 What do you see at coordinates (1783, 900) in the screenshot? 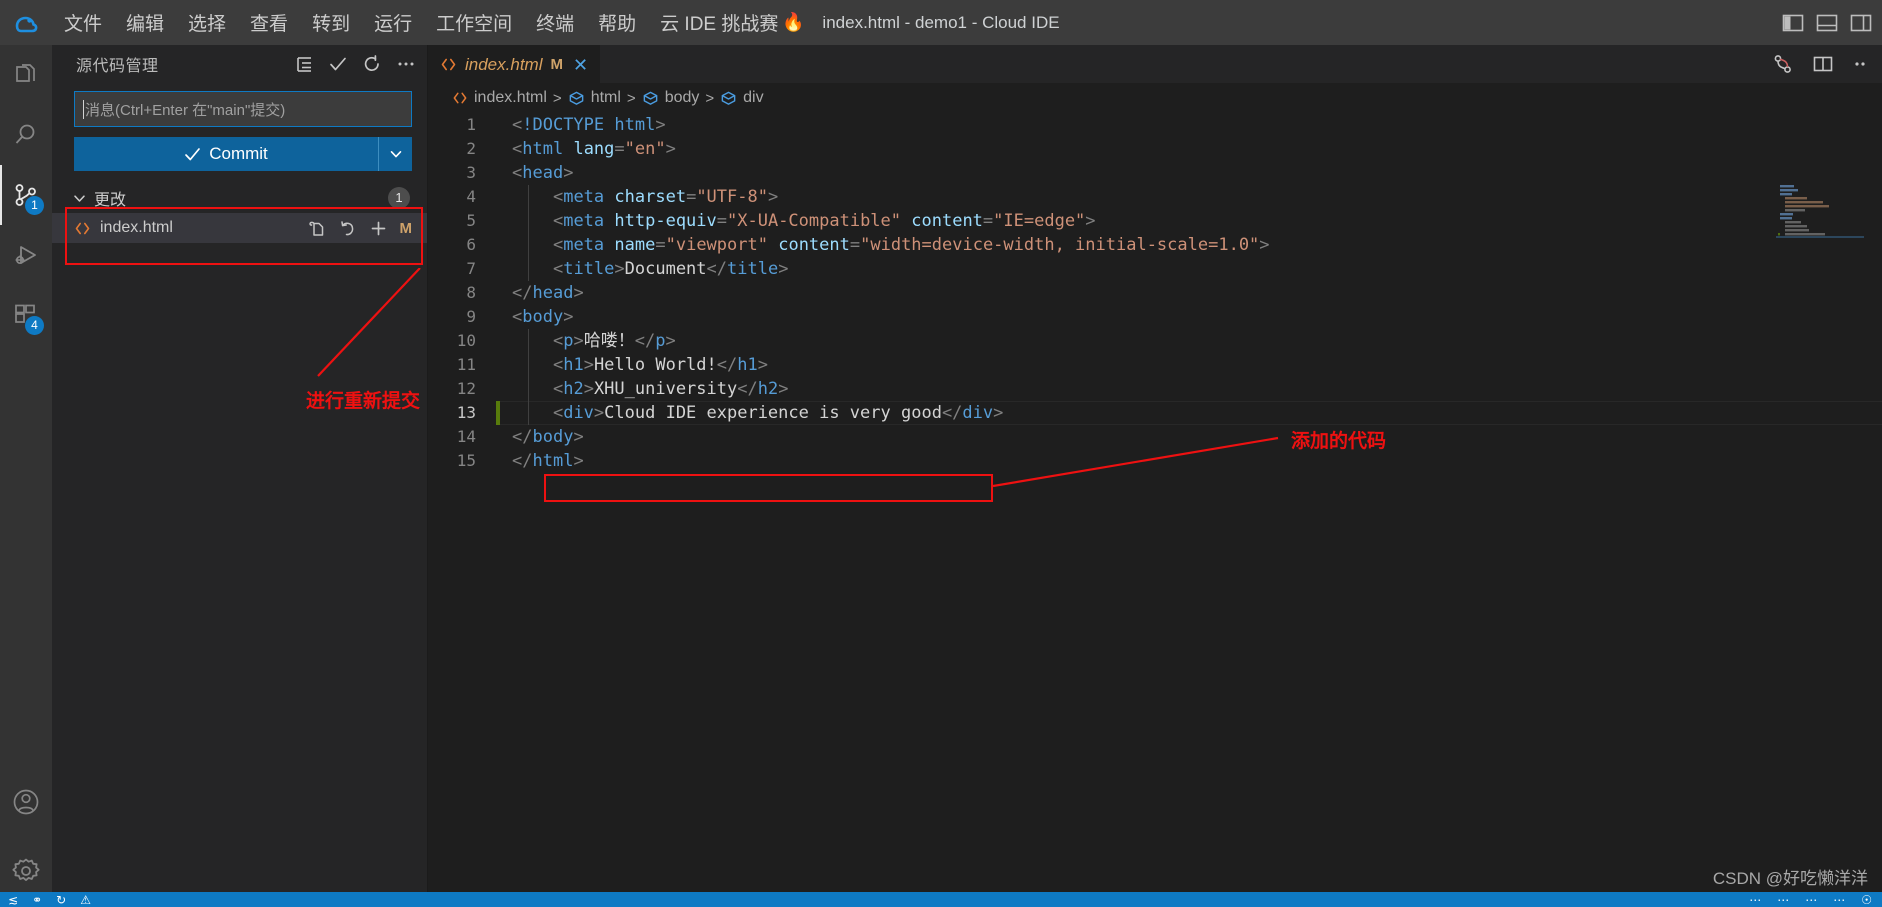
I see `indentation-indicator: ⋯` at bounding box center [1783, 900].